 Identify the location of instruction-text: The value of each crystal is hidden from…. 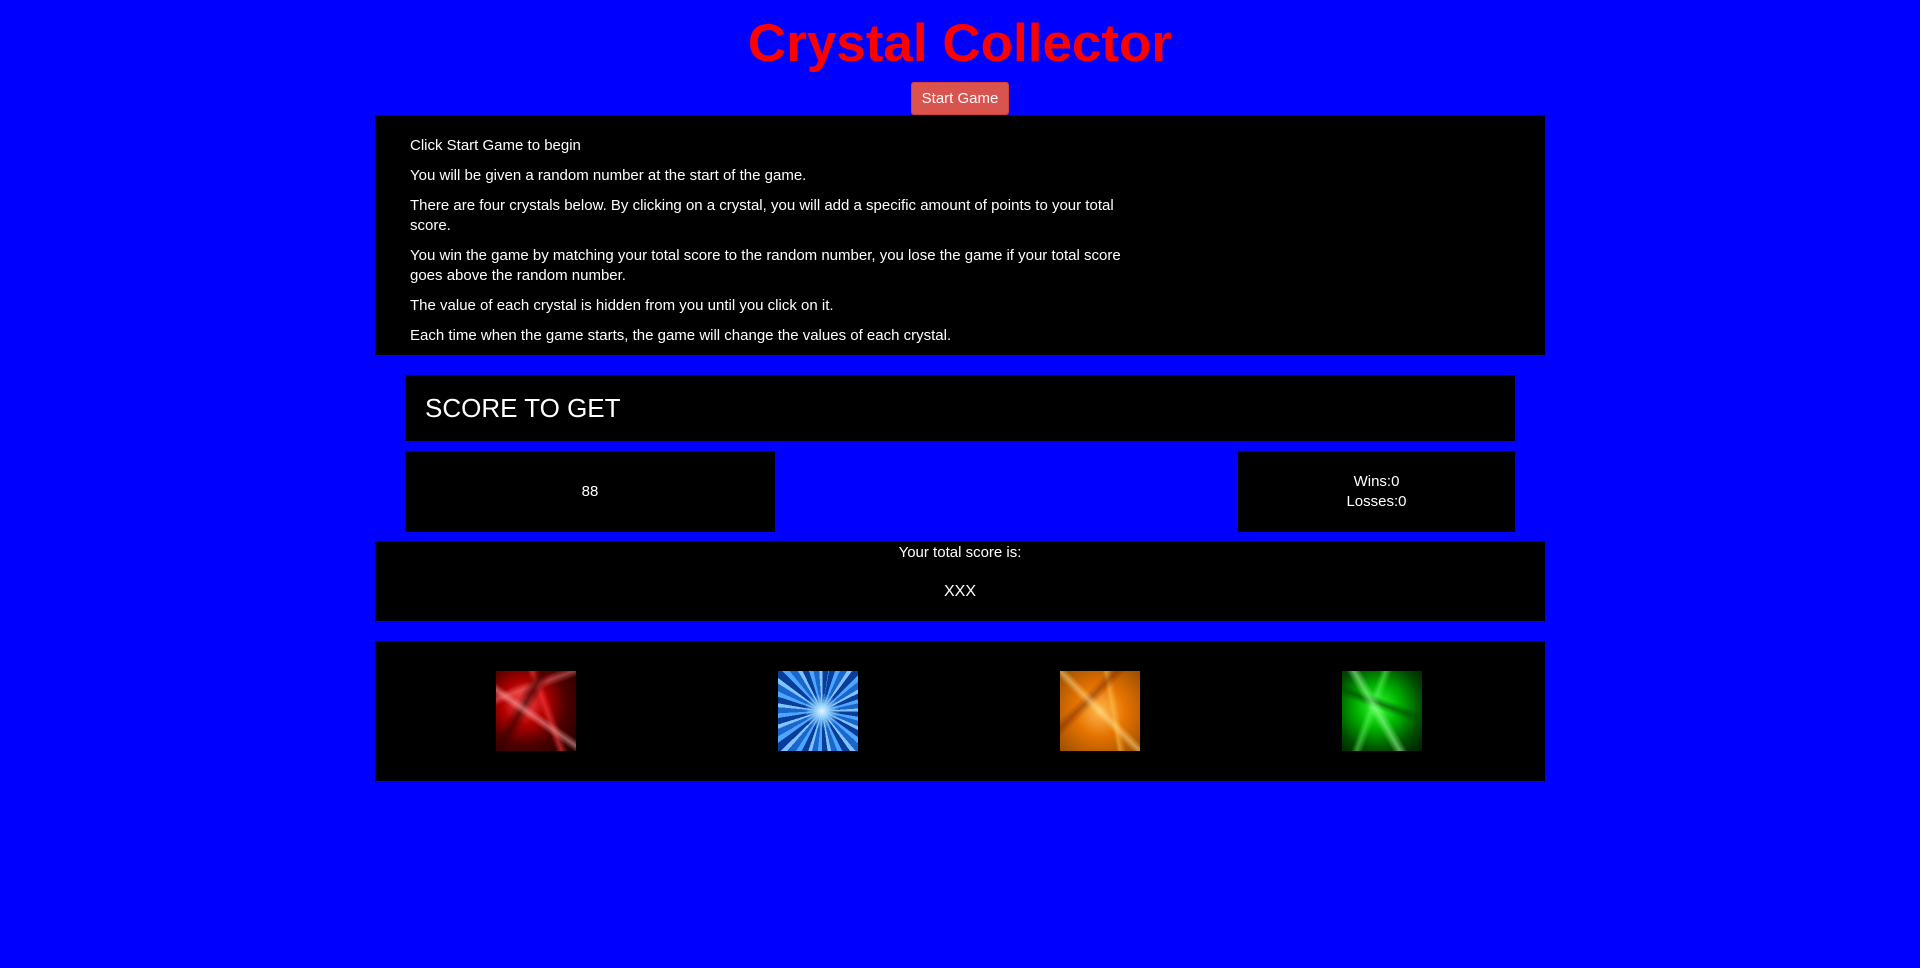
(622, 305).